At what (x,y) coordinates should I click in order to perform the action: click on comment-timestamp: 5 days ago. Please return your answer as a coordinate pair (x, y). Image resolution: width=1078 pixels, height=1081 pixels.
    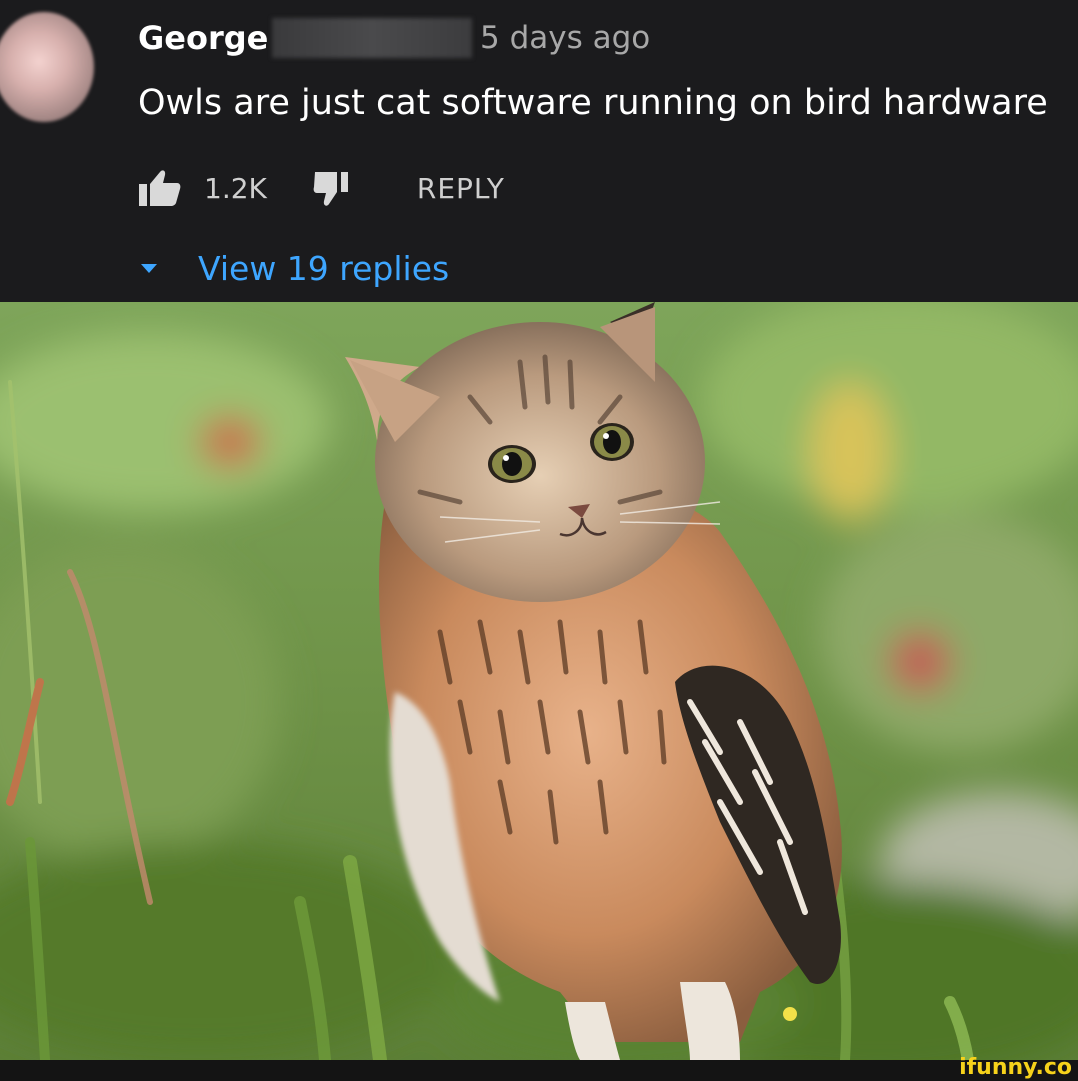
    Looking at the image, I should click on (565, 38).